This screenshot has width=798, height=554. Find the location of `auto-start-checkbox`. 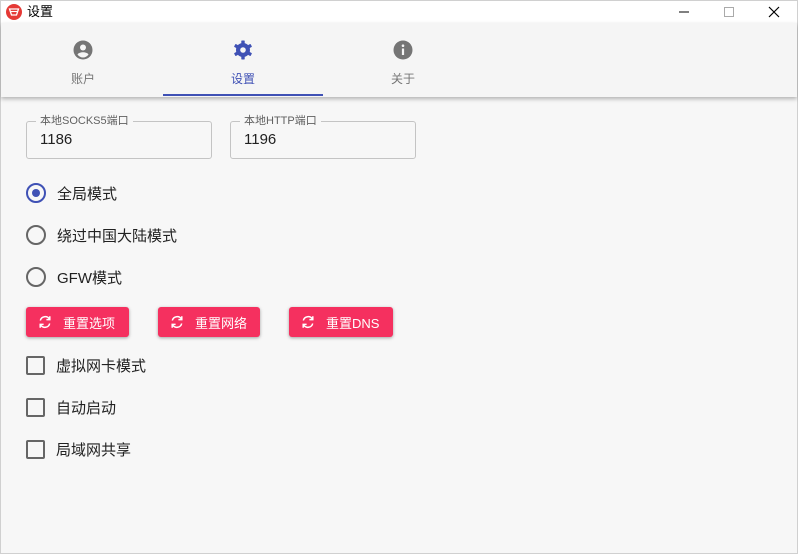

auto-start-checkbox is located at coordinates (35, 407).